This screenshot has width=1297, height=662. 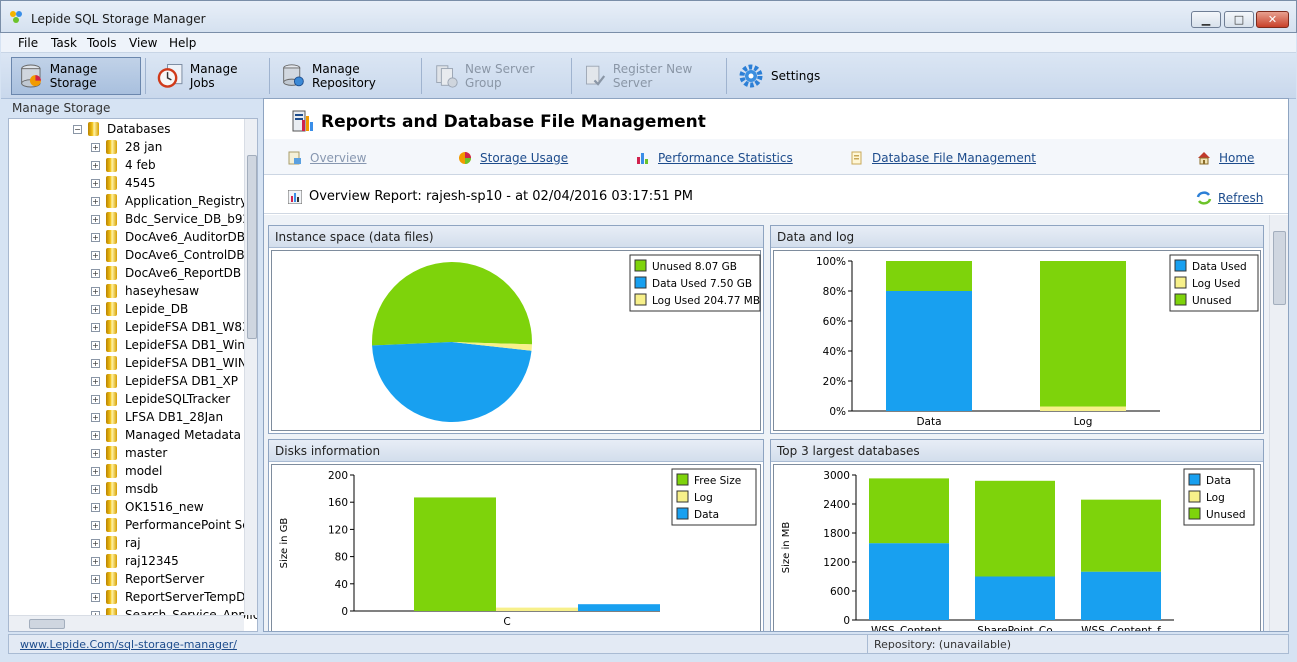 What do you see at coordinates (128, 644) in the screenshot?
I see `website-link: www.Lepide.Com/sql-storage-manager/` at bounding box center [128, 644].